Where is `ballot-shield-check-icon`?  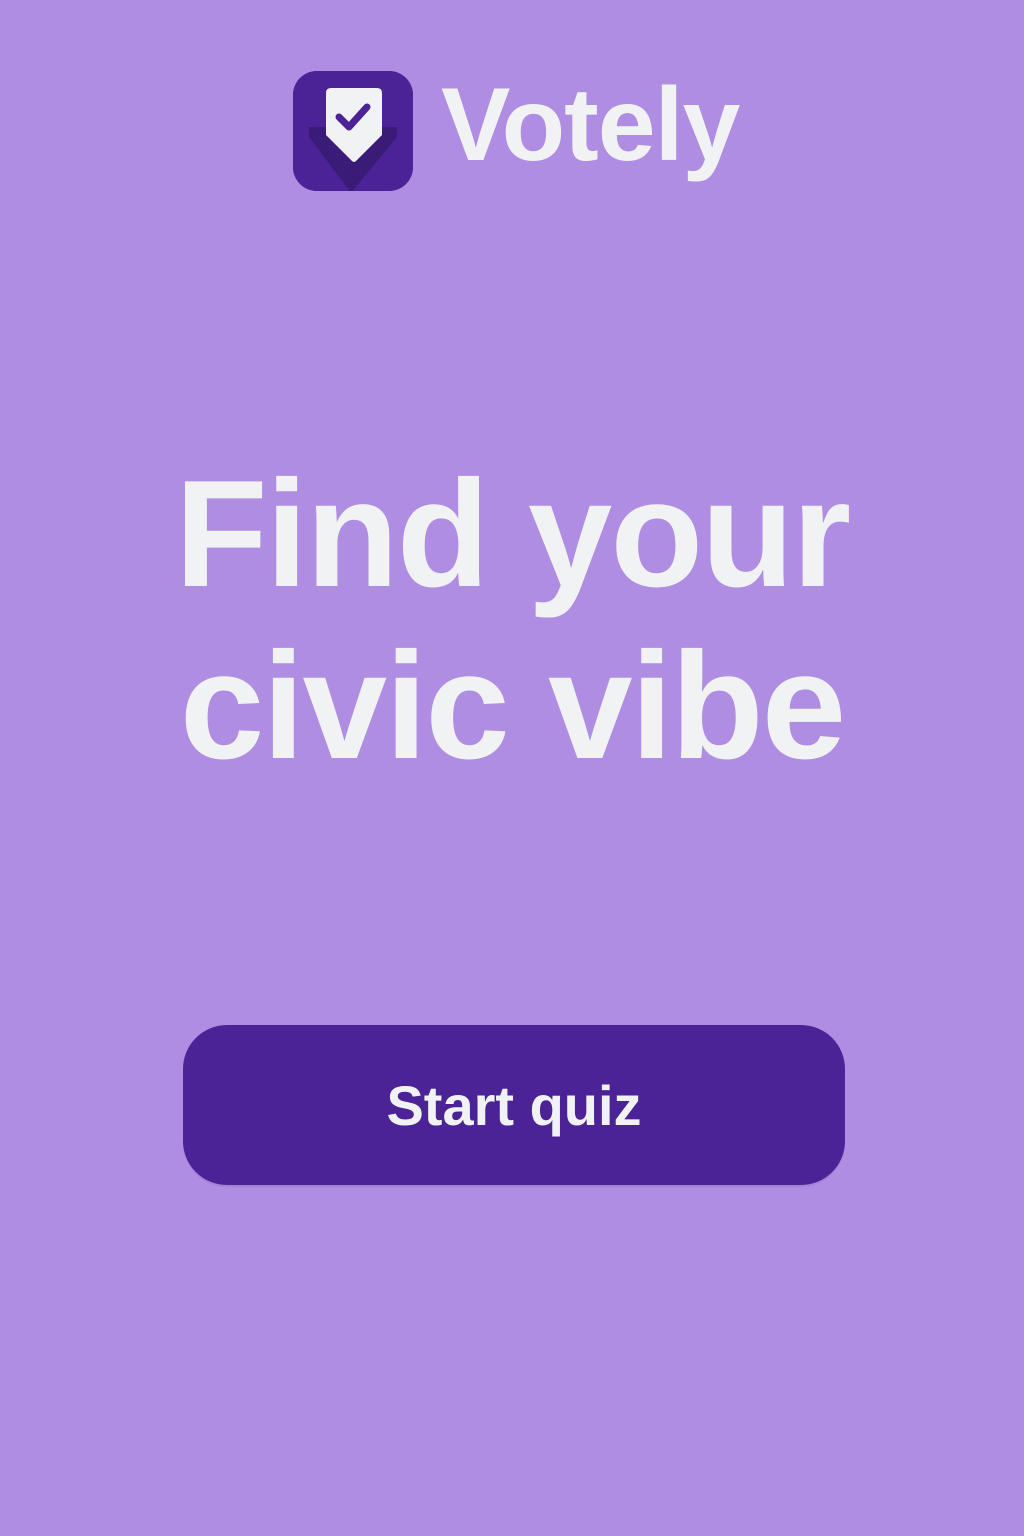 ballot-shield-check-icon is located at coordinates (353, 131).